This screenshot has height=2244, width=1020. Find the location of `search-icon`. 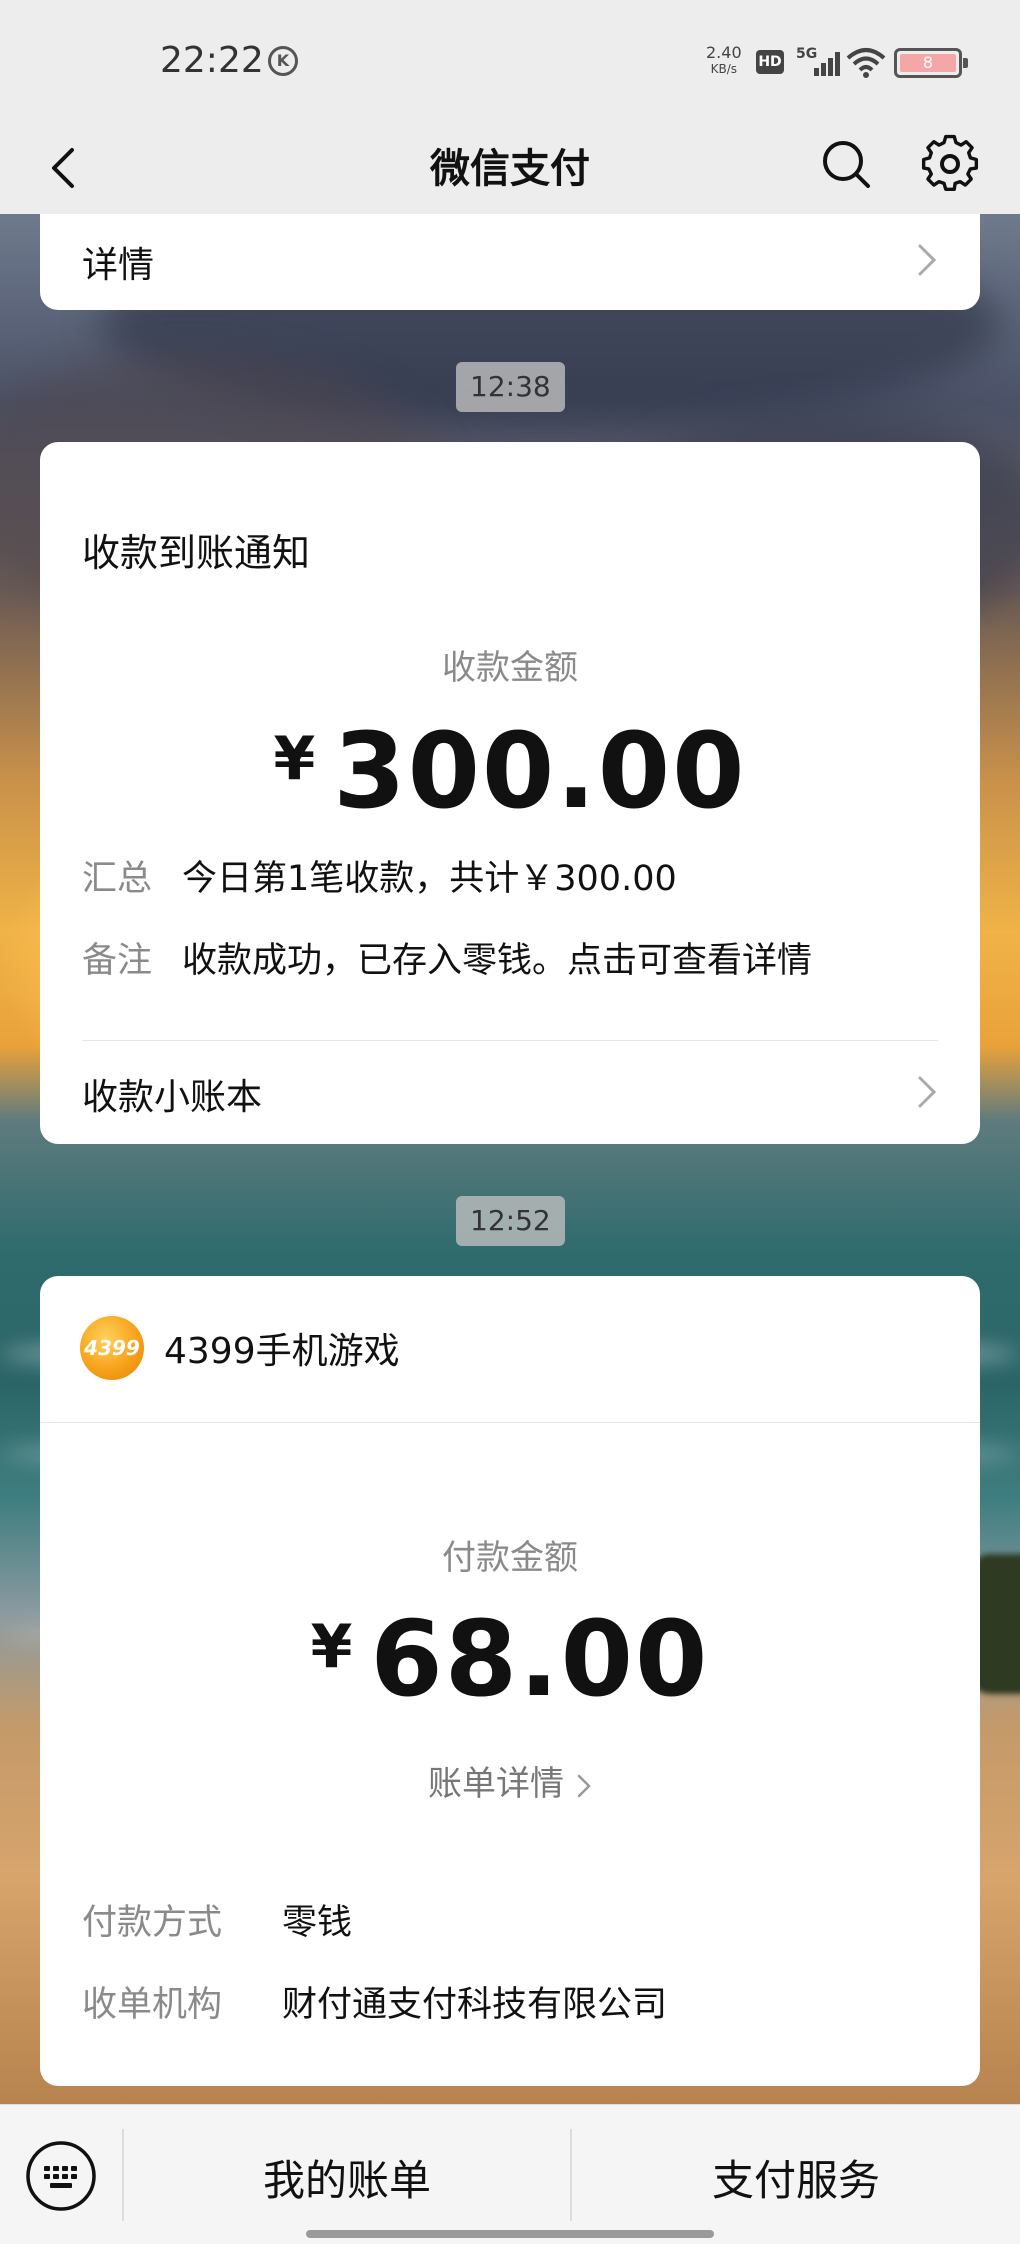

search-icon is located at coordinates (846, 164).